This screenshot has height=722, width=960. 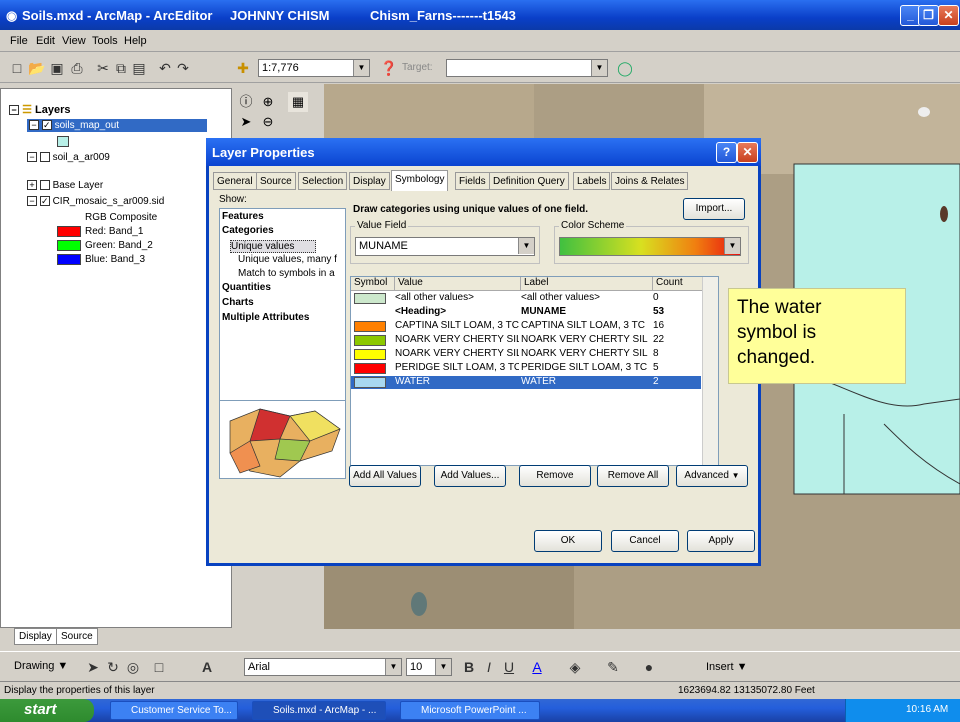 What do you see at coordinates (17, 68) in the screenshot?
I see `new-icon: □` at bounding box center [17, 68].